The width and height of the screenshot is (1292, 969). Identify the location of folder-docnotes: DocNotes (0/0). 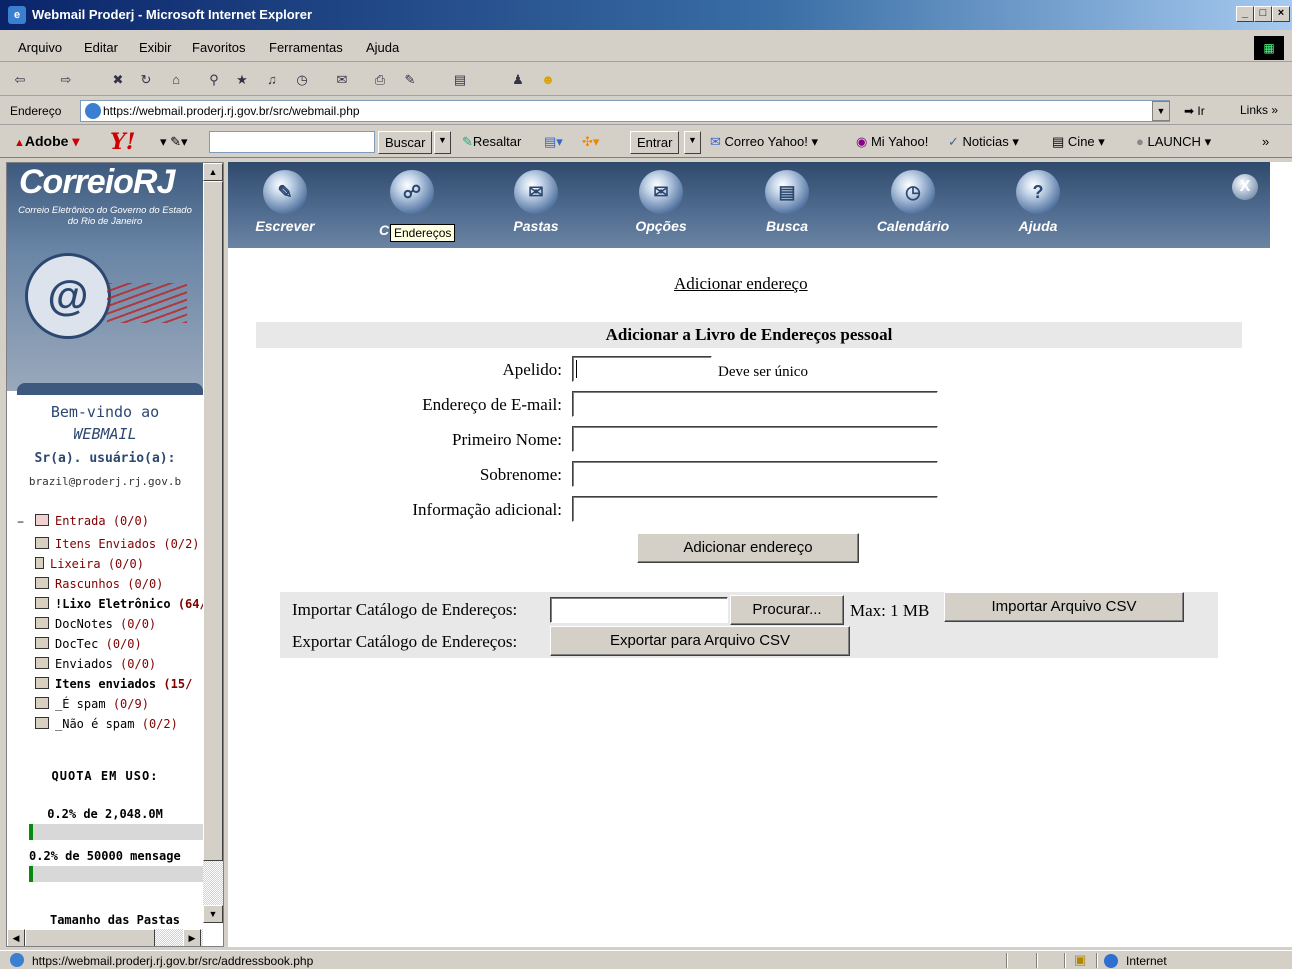
(95, 624).